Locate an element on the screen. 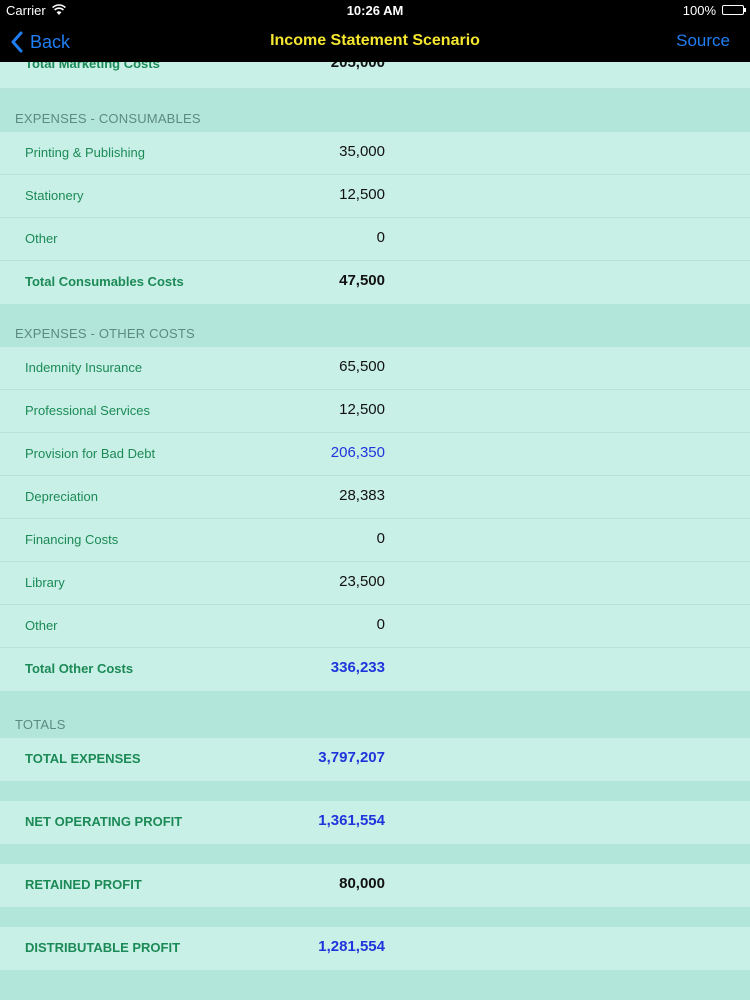 This screenshot has height=1000, width=750. row-label: RETAINED PROFIT is located at coordinates (83, 884).